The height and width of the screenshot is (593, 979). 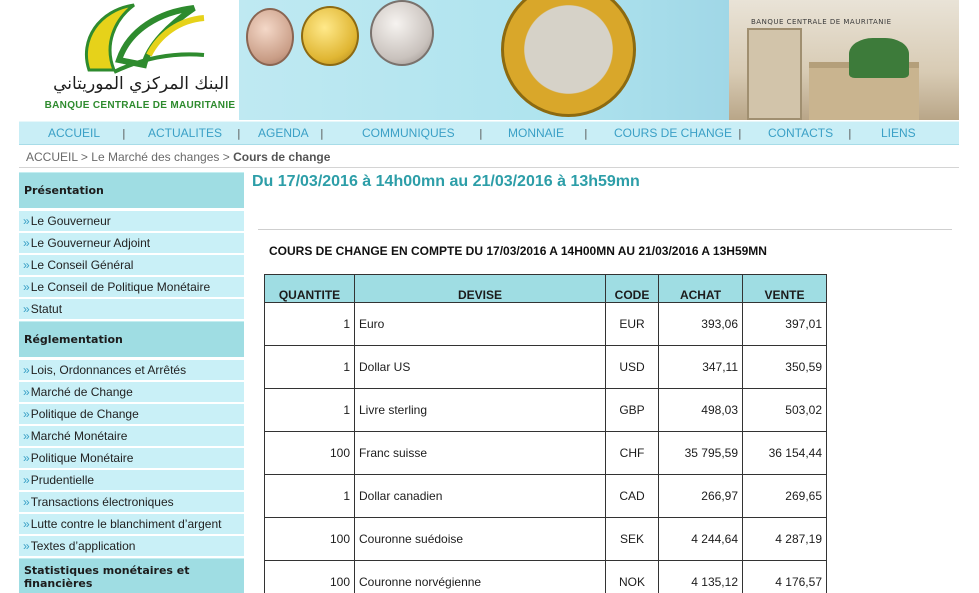 I want to click on sidebar-item-conseil-general: » Le Conseil Général, so click(x=131, y=265).